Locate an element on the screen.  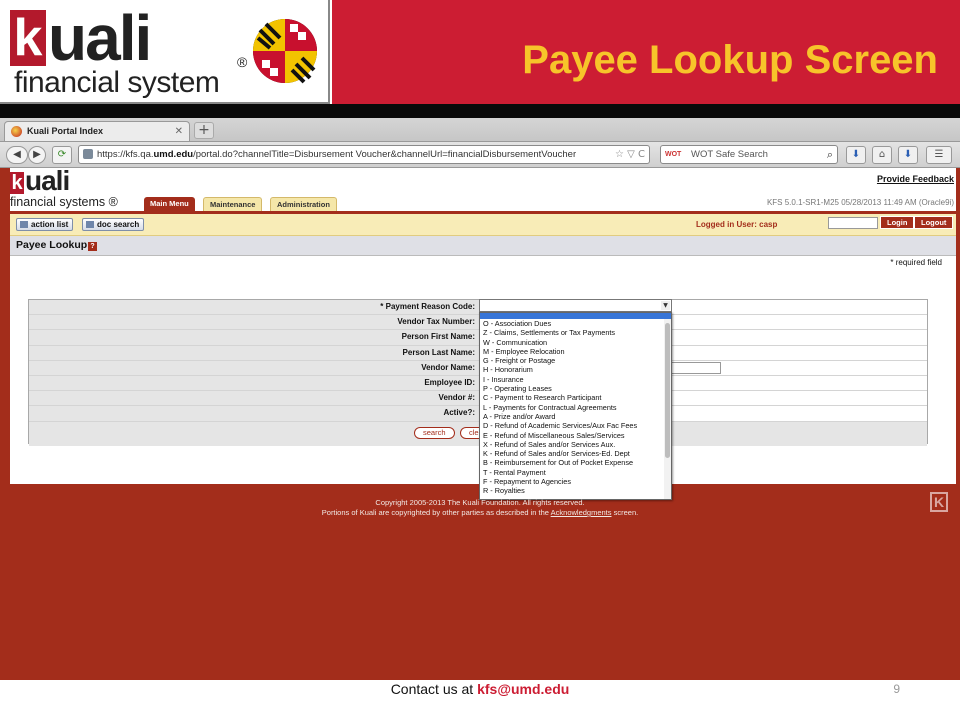
dropdown-option: G - Freight or Postage is located at coordinates (575, 360).